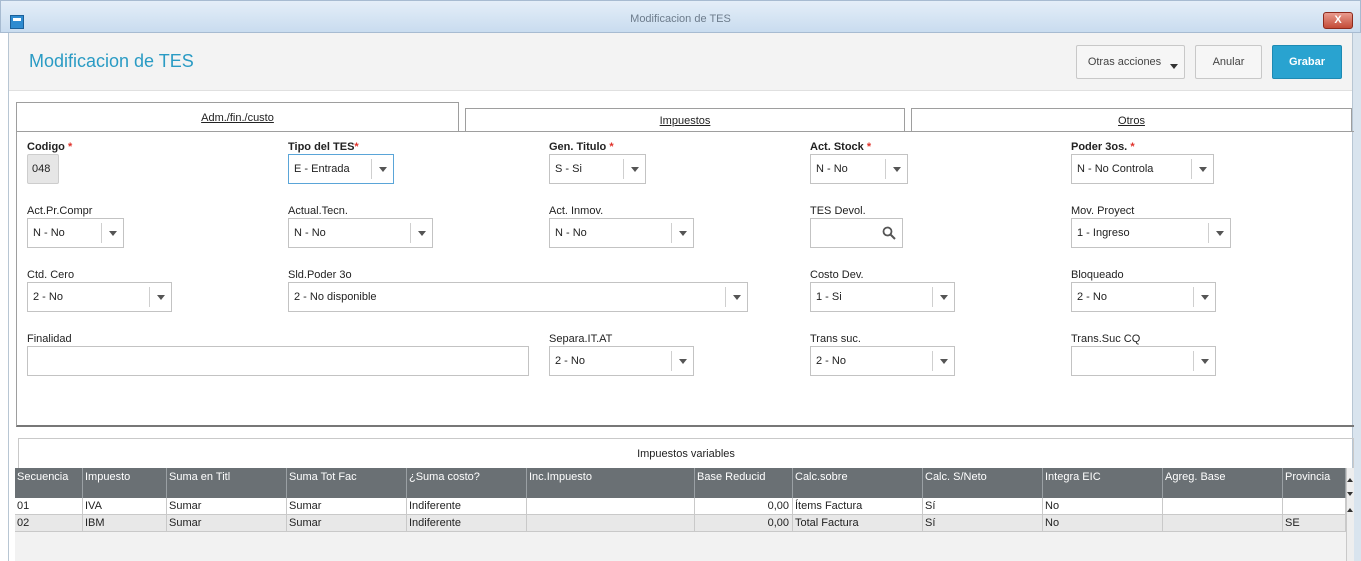  I want to click on grid-scrollbar, so click(1350, 514).